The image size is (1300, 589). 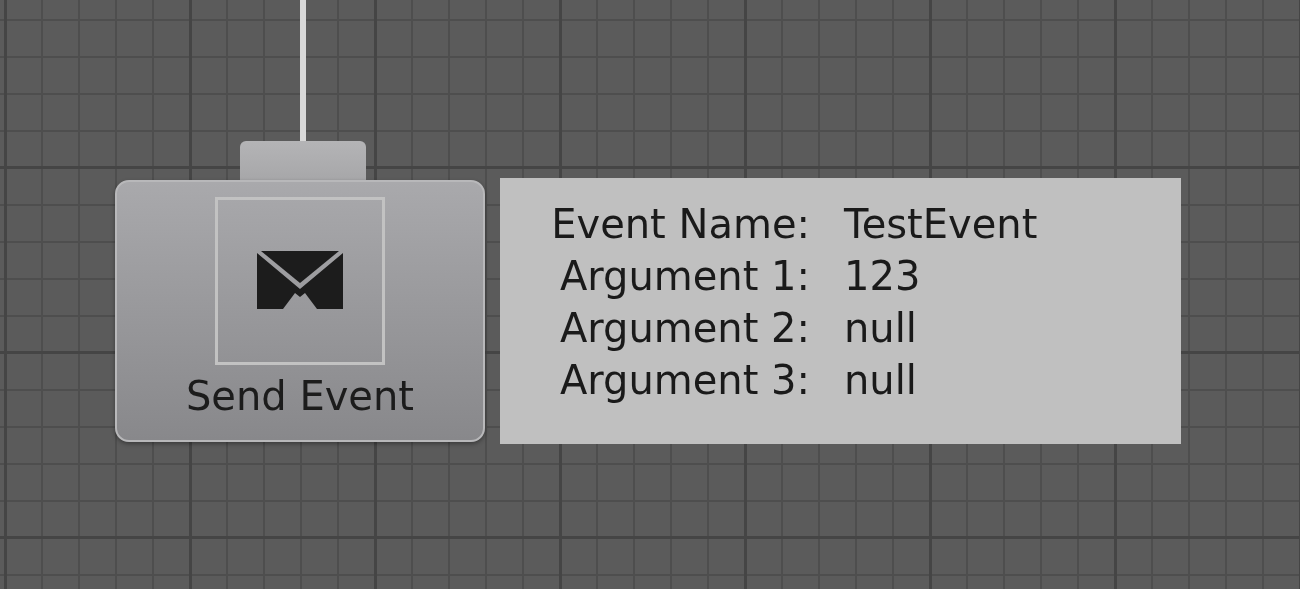 I want to click on node-title: Send Event, so click(x=299, y=396).